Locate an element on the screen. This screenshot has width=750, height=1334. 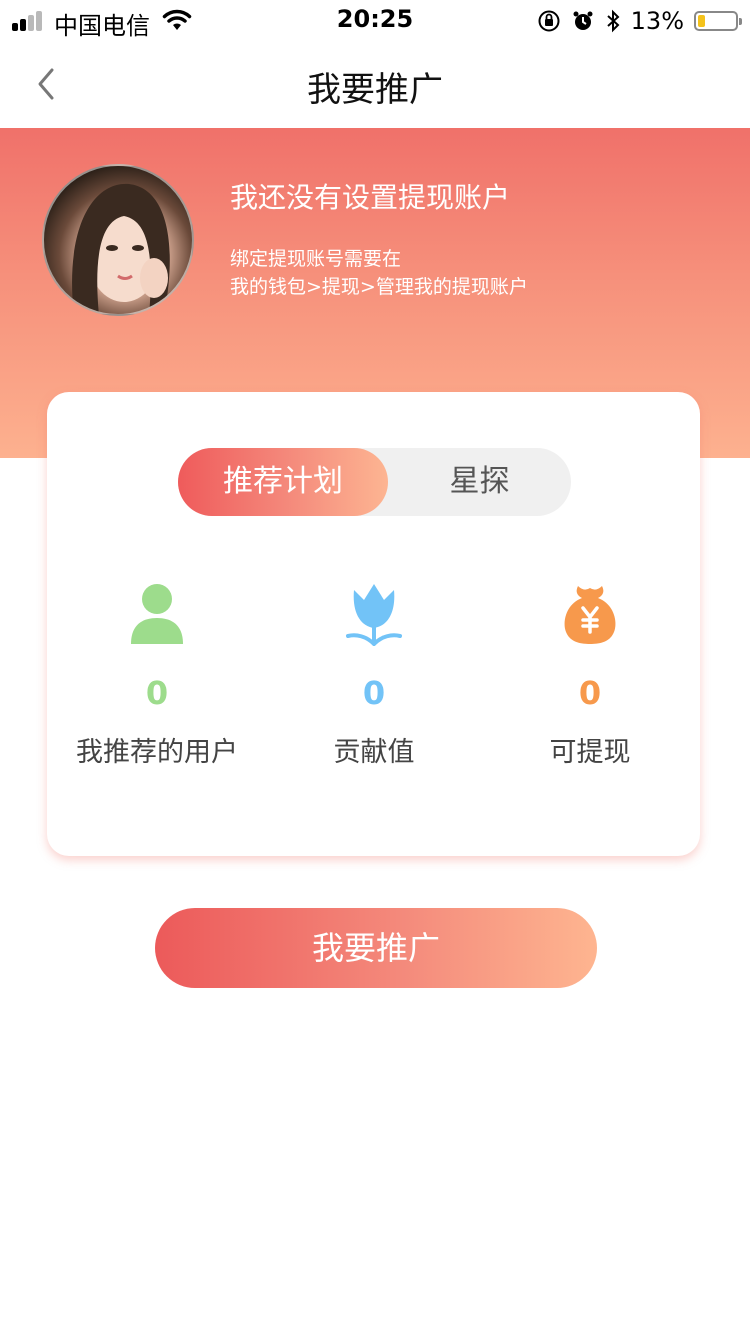
description-line-2: 我的钱包>提现>管理我的提现账户 is located at coordinates (379, 287).